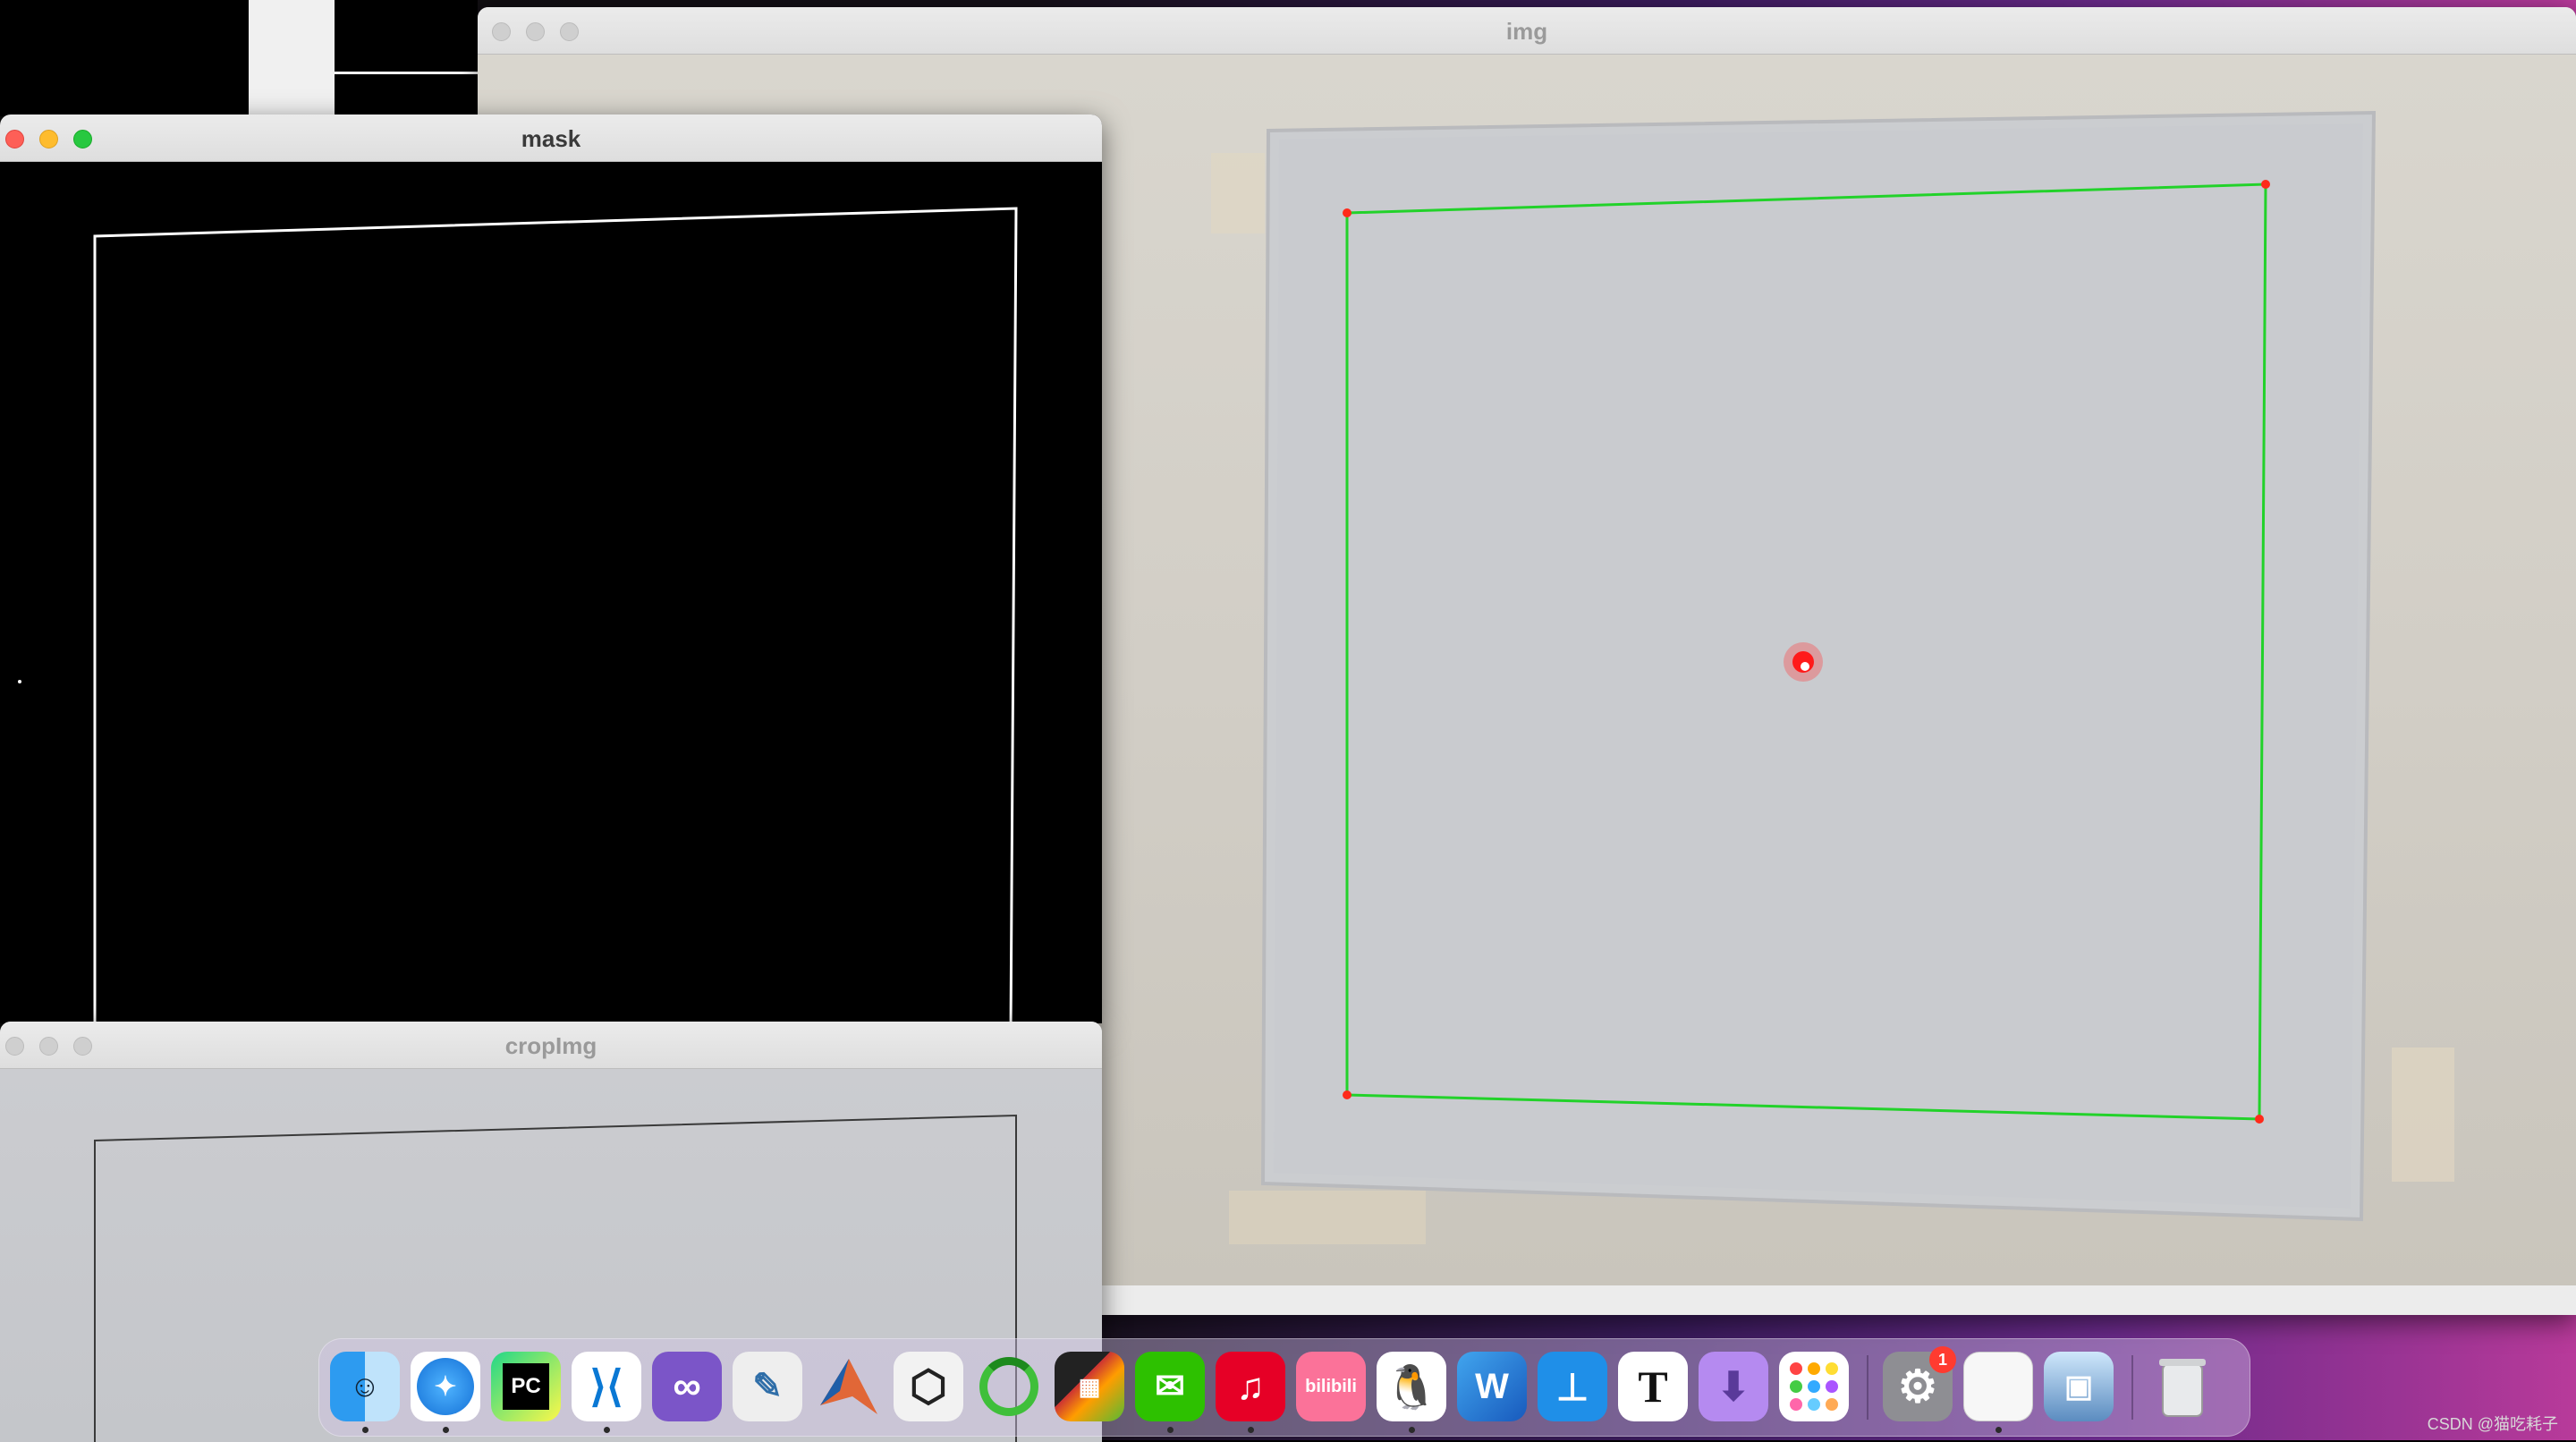  What do you see at coordinates (1942, 1359) in the screenshot?
I see `notification-badge: 1` at bounding box center [1942, 1359].